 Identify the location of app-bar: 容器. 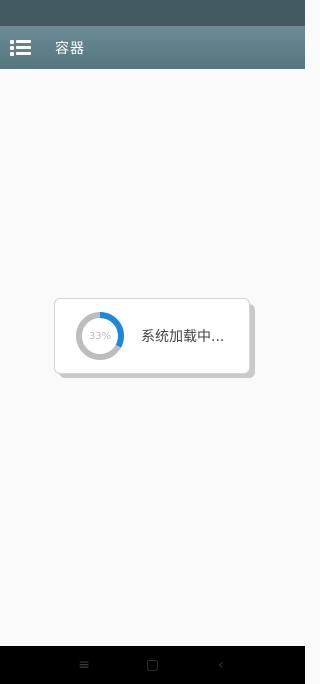
(152, 47).